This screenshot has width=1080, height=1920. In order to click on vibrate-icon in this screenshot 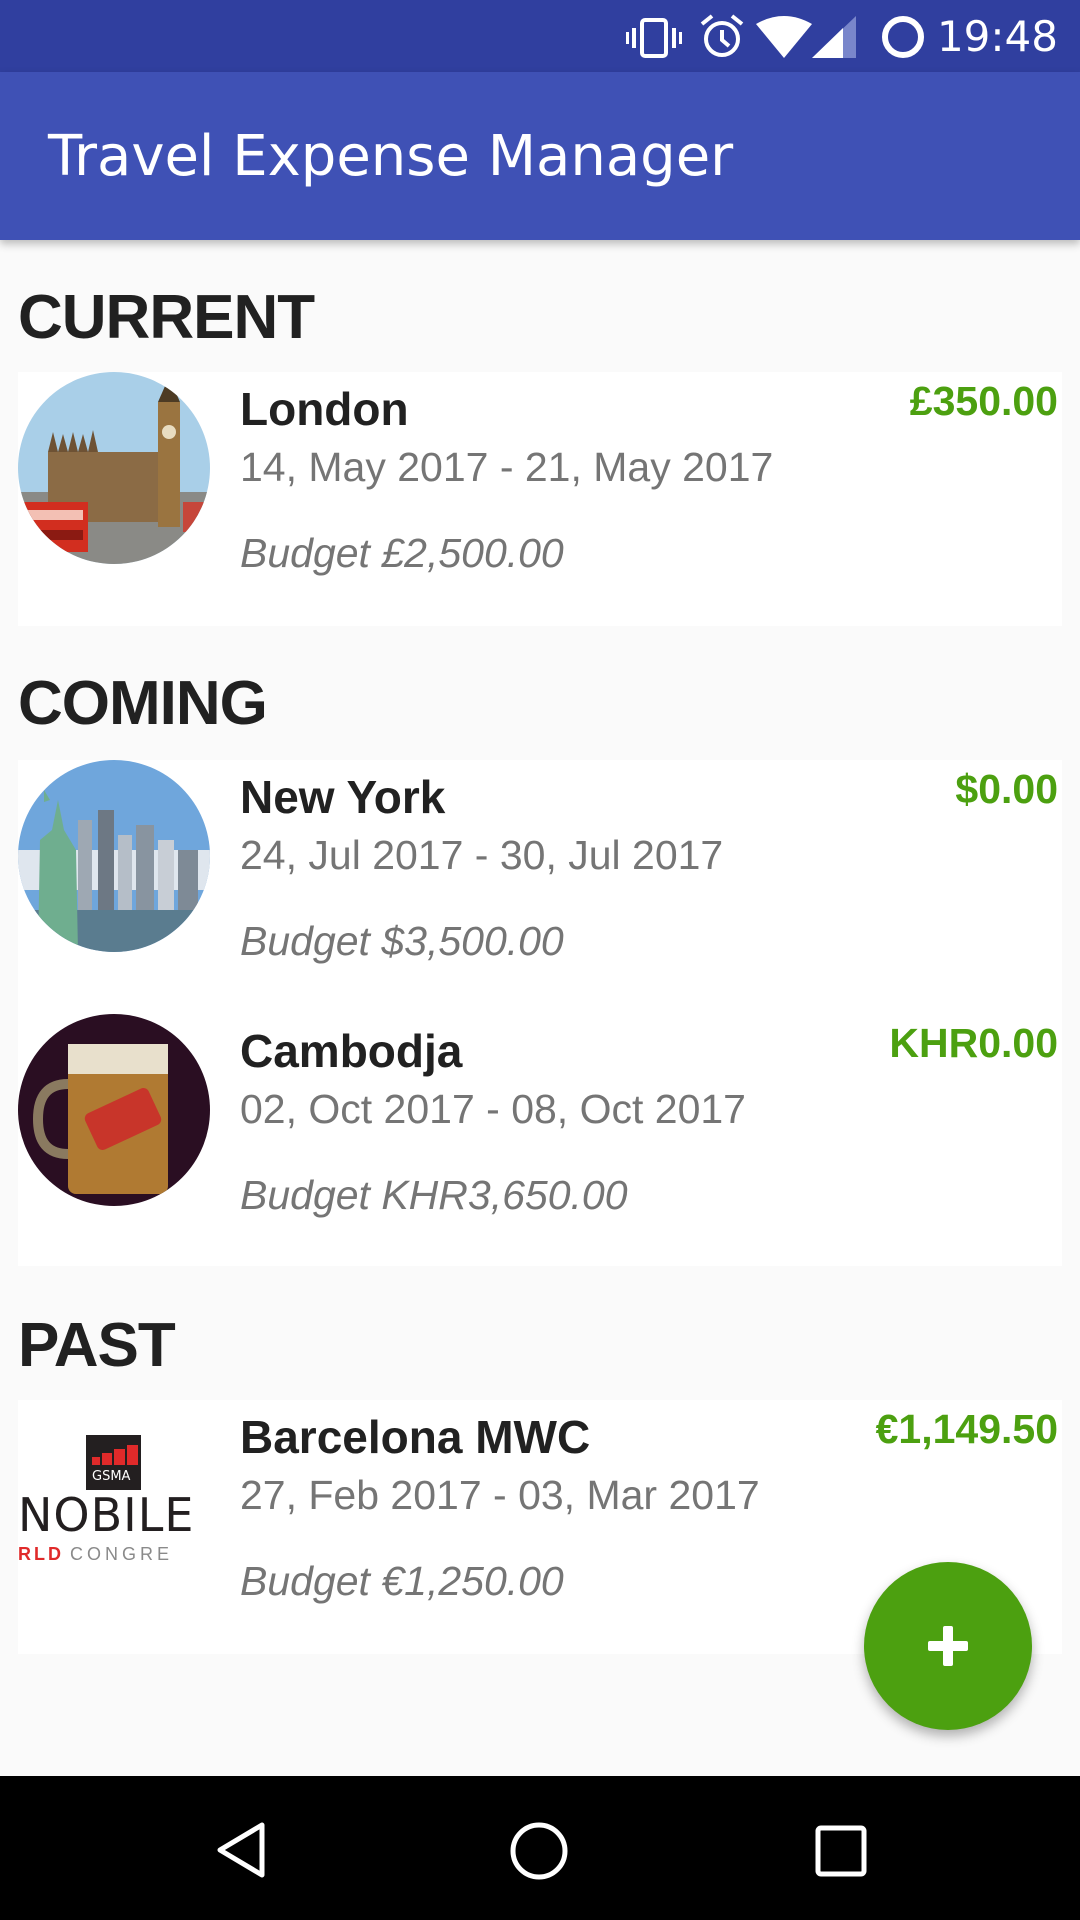, I will do `click(654, 38)`.